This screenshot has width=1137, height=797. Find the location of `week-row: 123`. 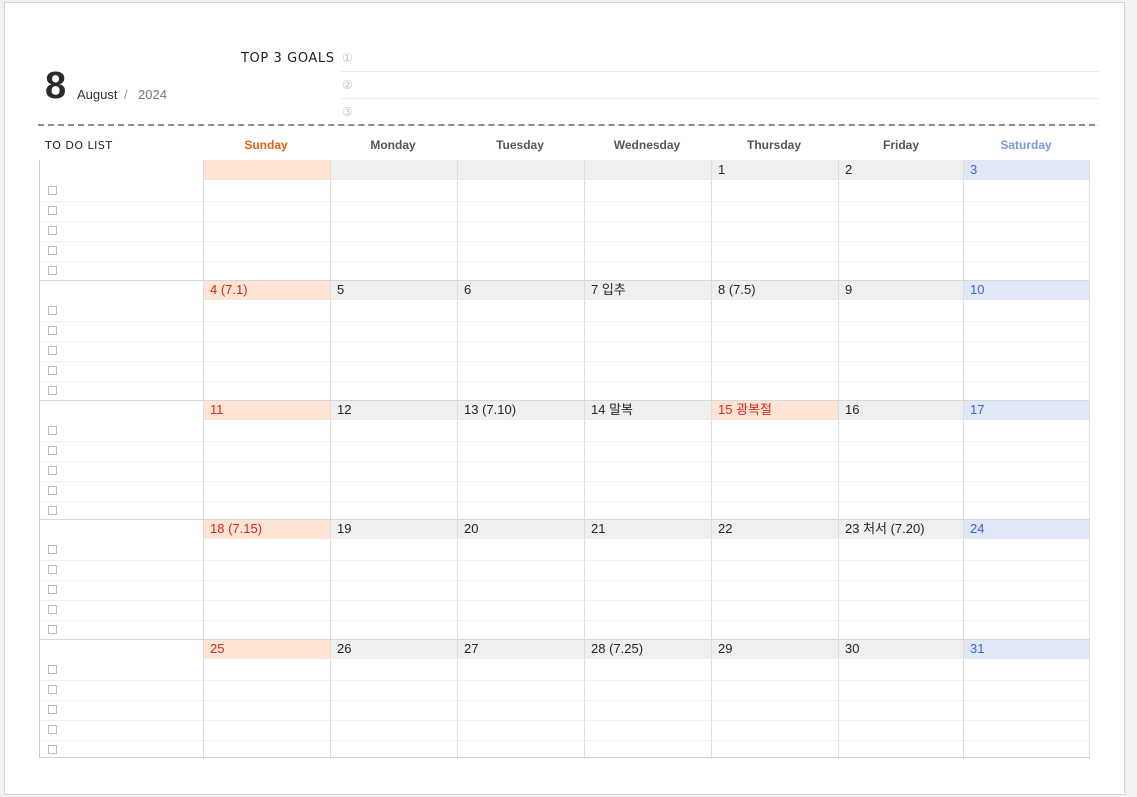

week-row: 123 is located at coordinates (565, 220).